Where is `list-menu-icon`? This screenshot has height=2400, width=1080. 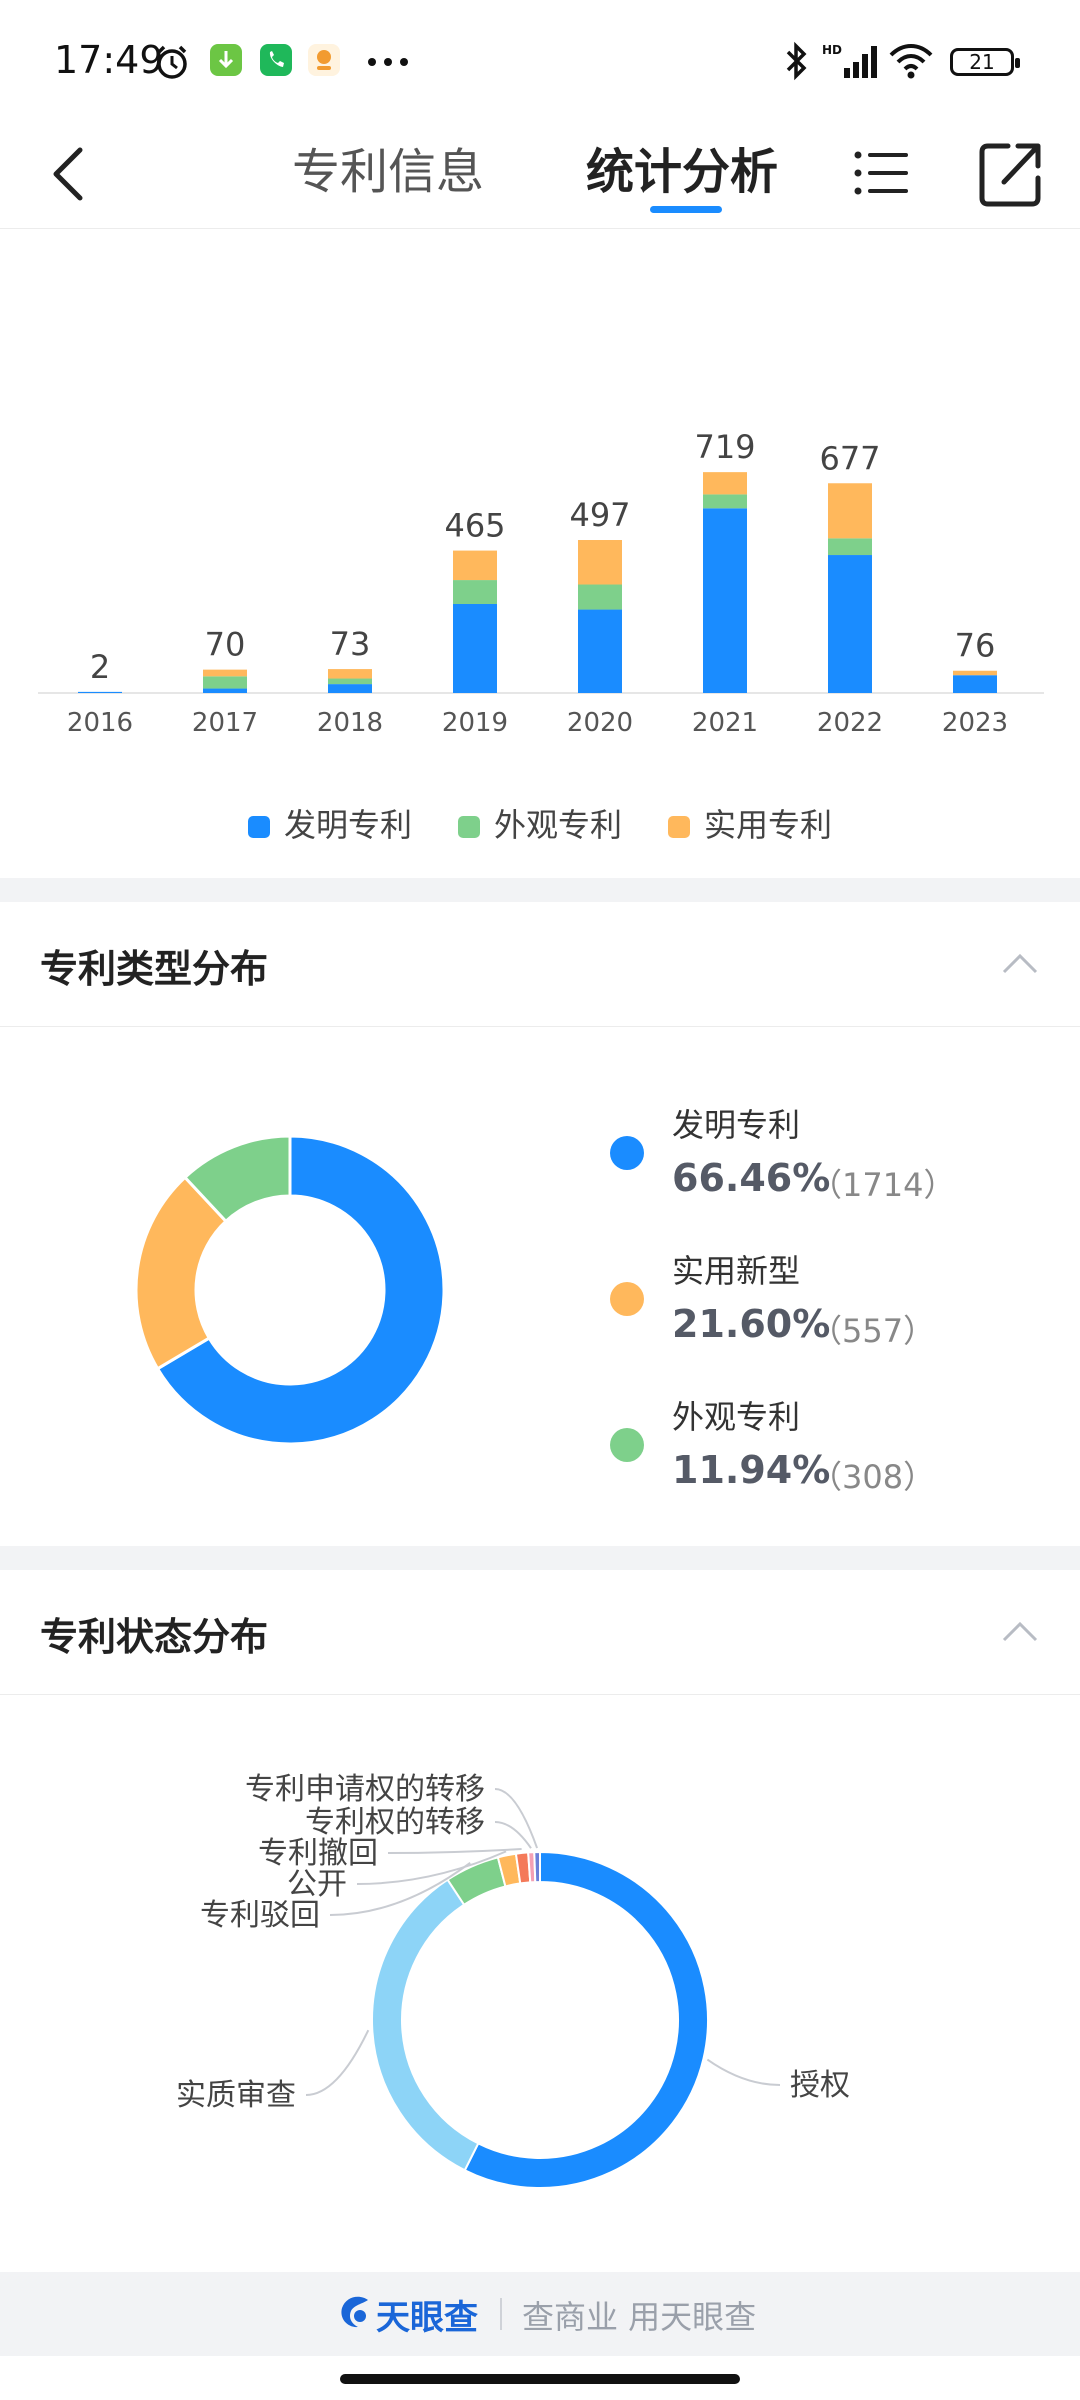 list-menu-icon is located at coordinates (883, 173).